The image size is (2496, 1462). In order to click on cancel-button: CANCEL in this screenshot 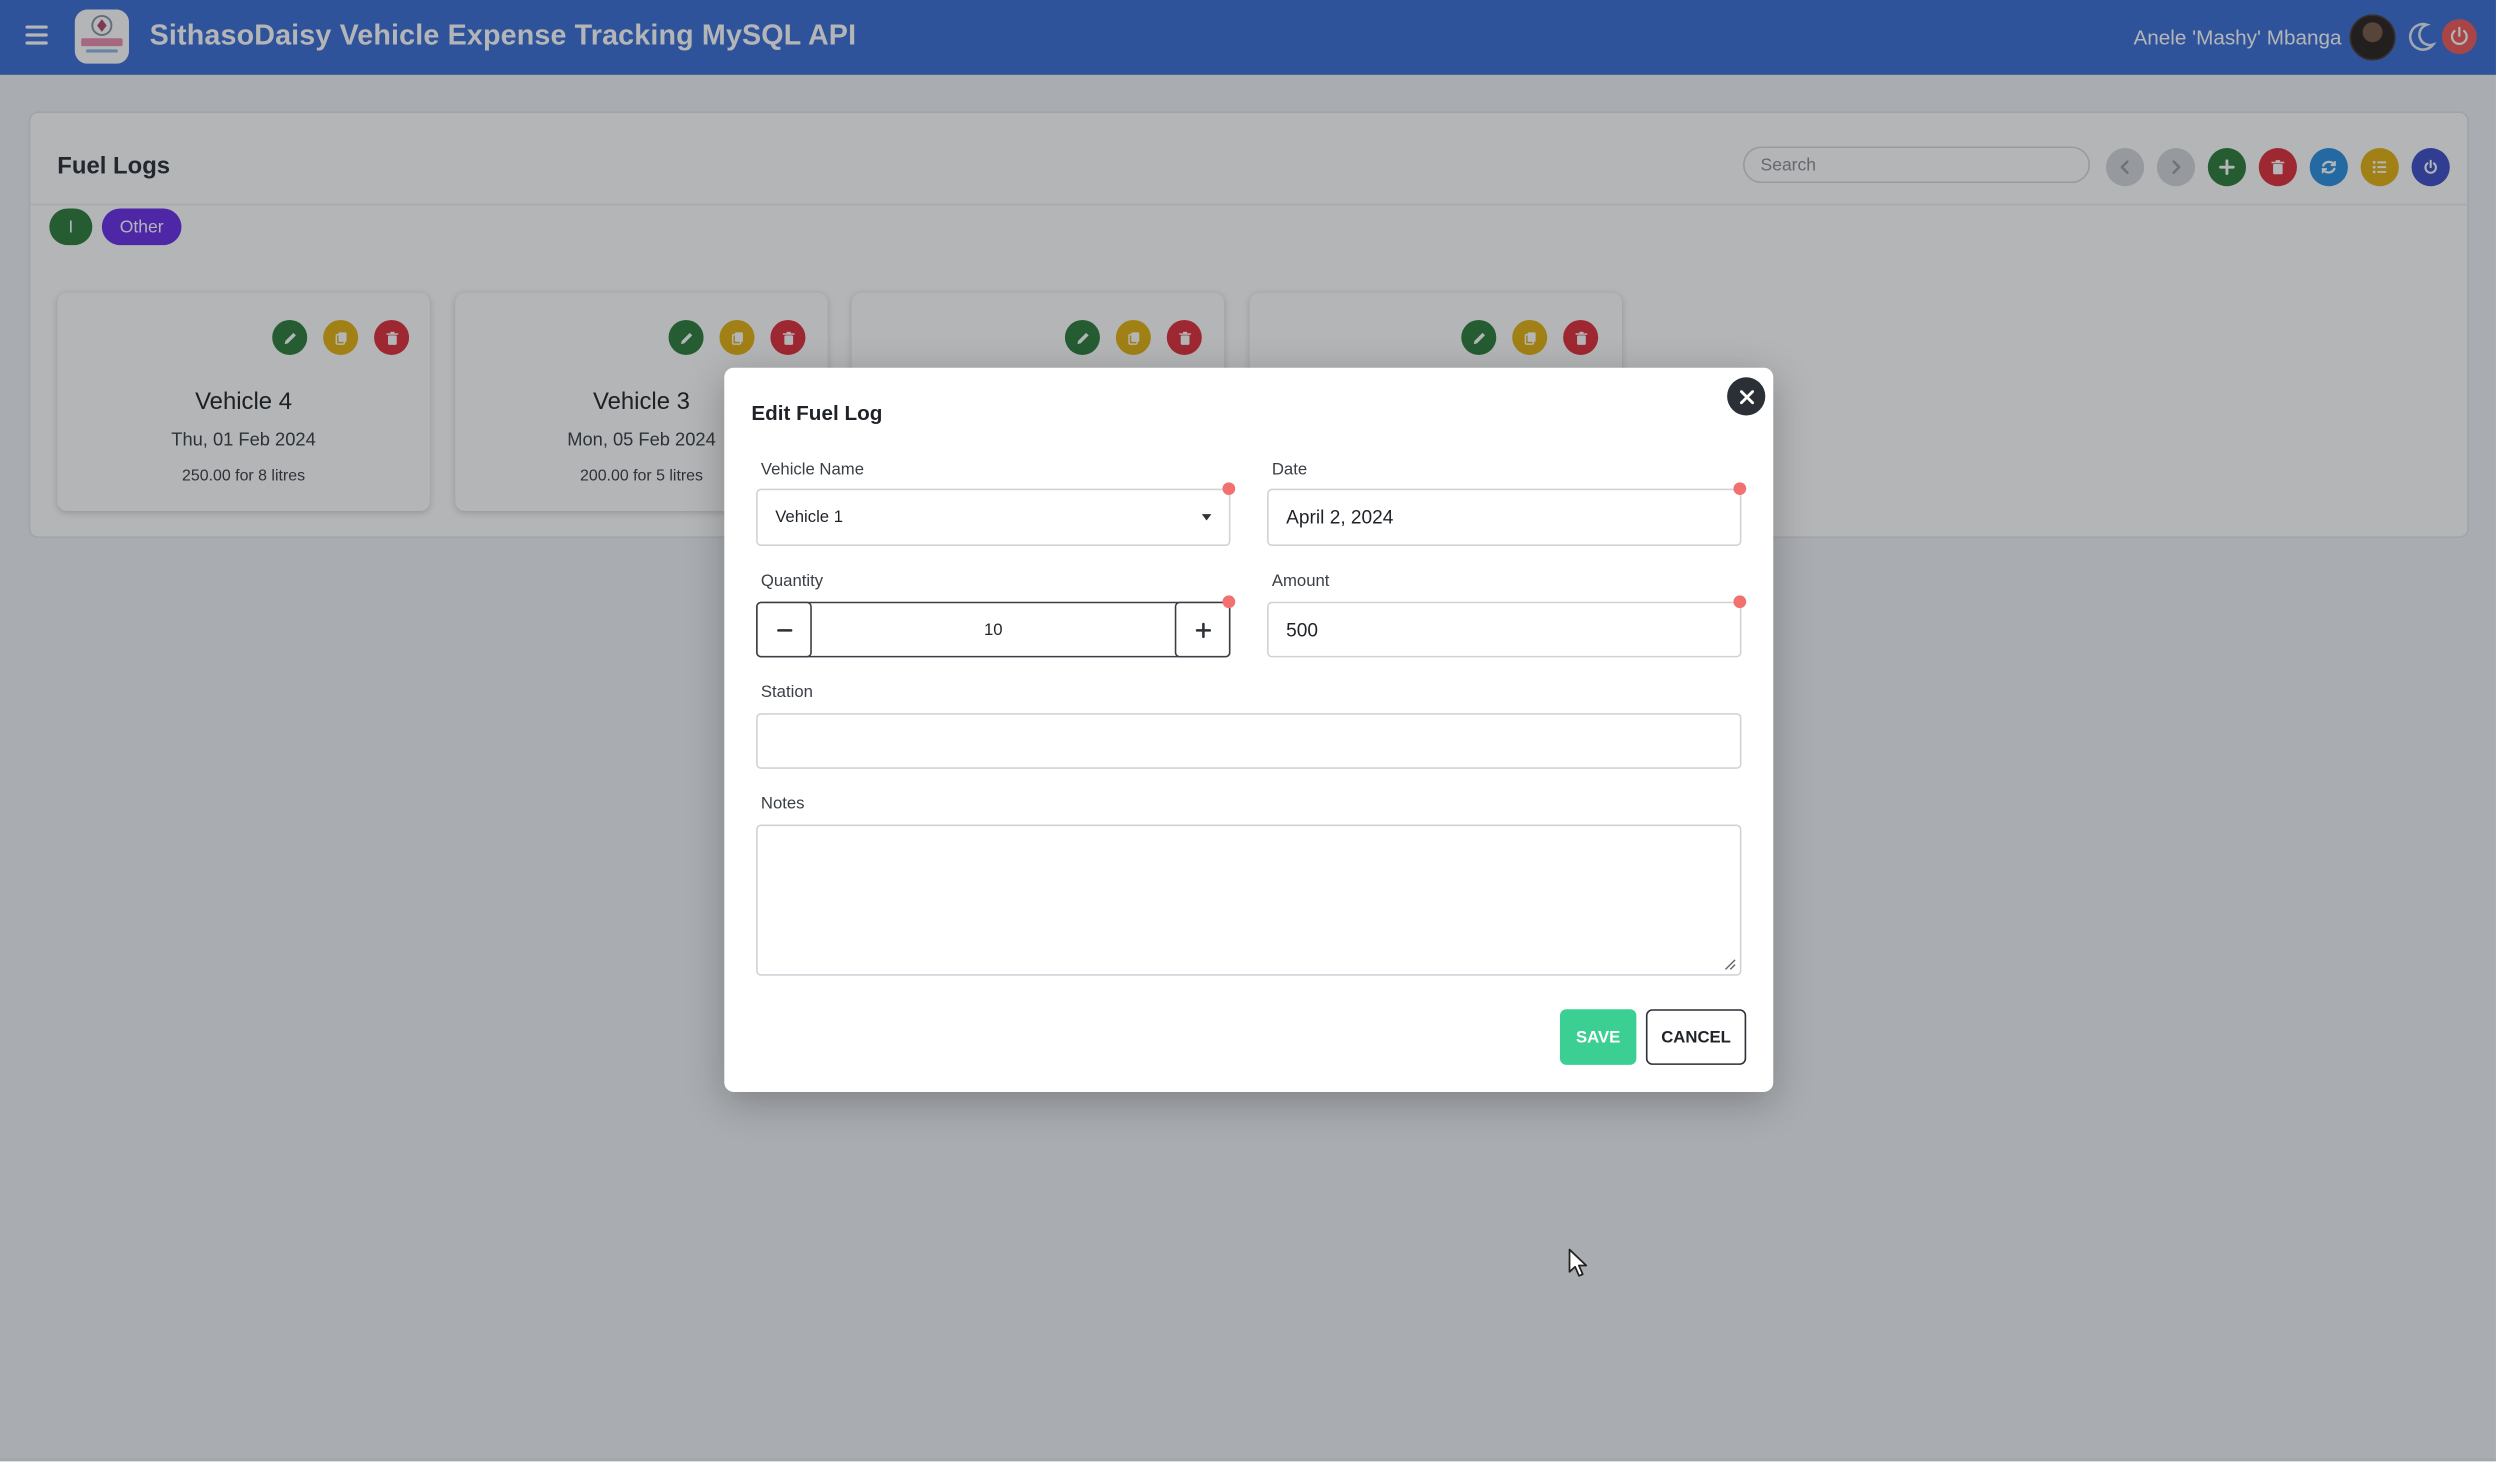, I will do `click(1696, 1037)`.